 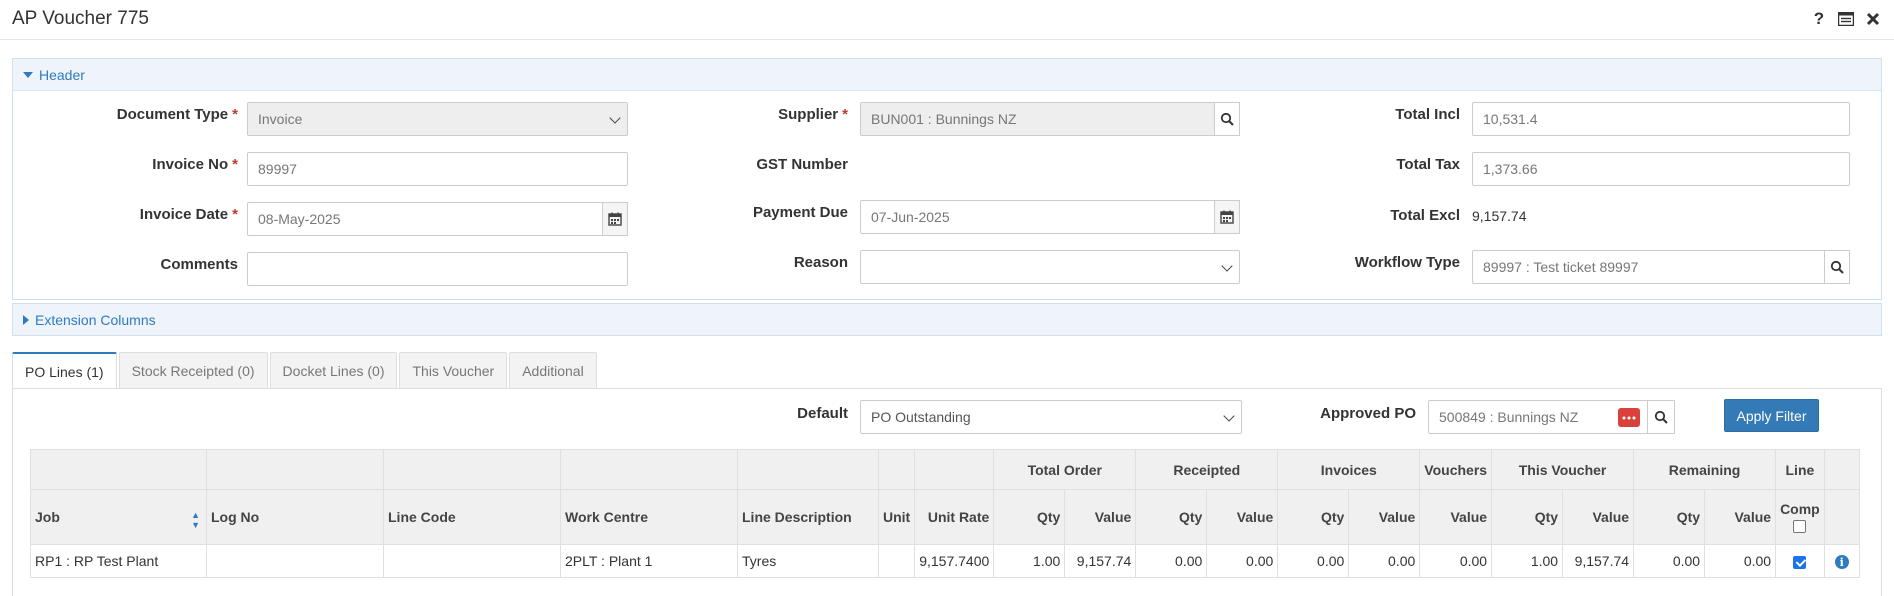 What do you see at coordinates (649, 561) in the screenshot?
I see `cell-work-centre: 2PLT : Plant 1` at bounding box center [649, 561].